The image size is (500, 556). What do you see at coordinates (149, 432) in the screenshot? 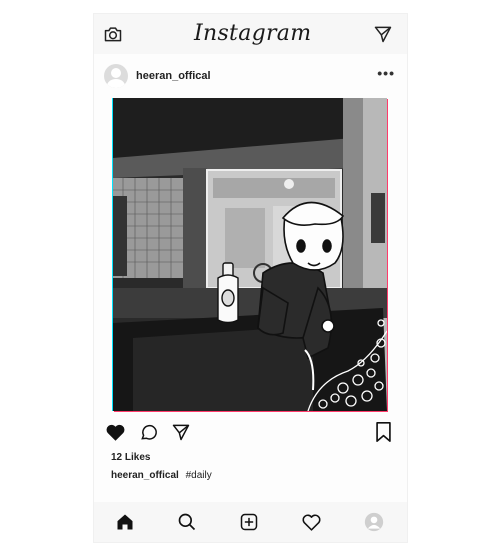
I see `comment-icon` at bounding box center [149, 432].